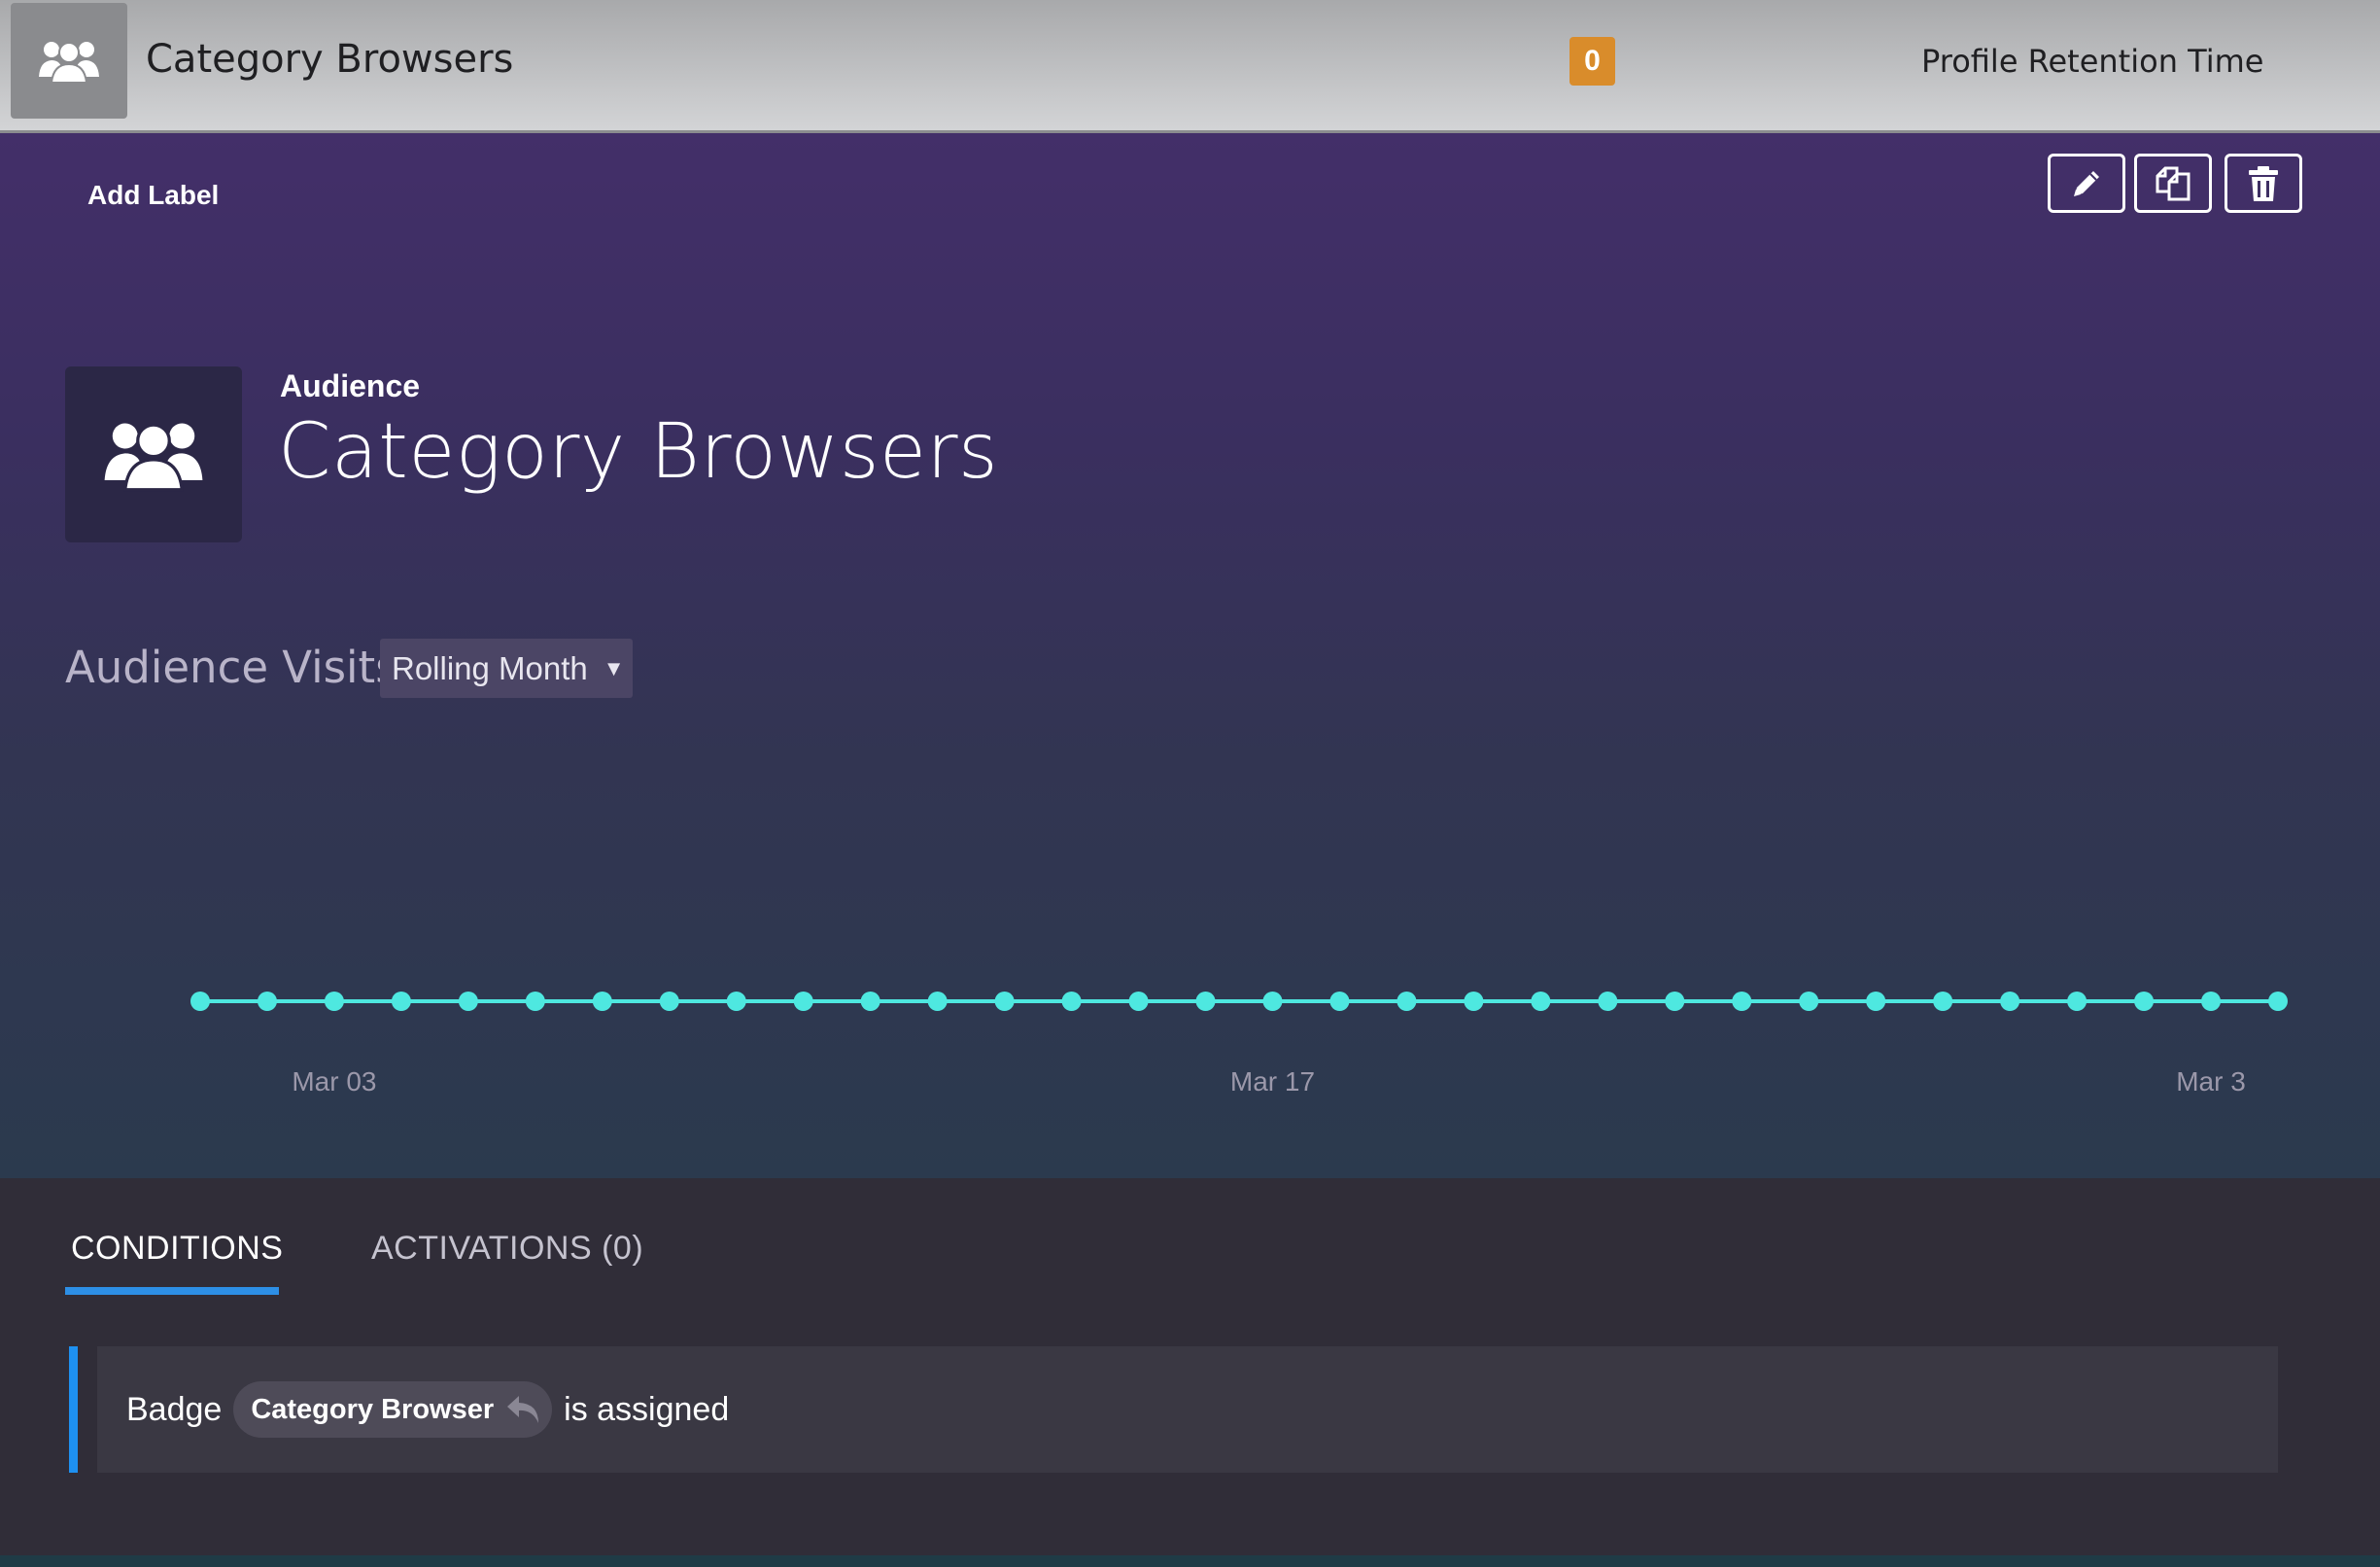 This screenshot has height=1567, width=2380. I want to click on footer-strip, so click(1190, 1561).